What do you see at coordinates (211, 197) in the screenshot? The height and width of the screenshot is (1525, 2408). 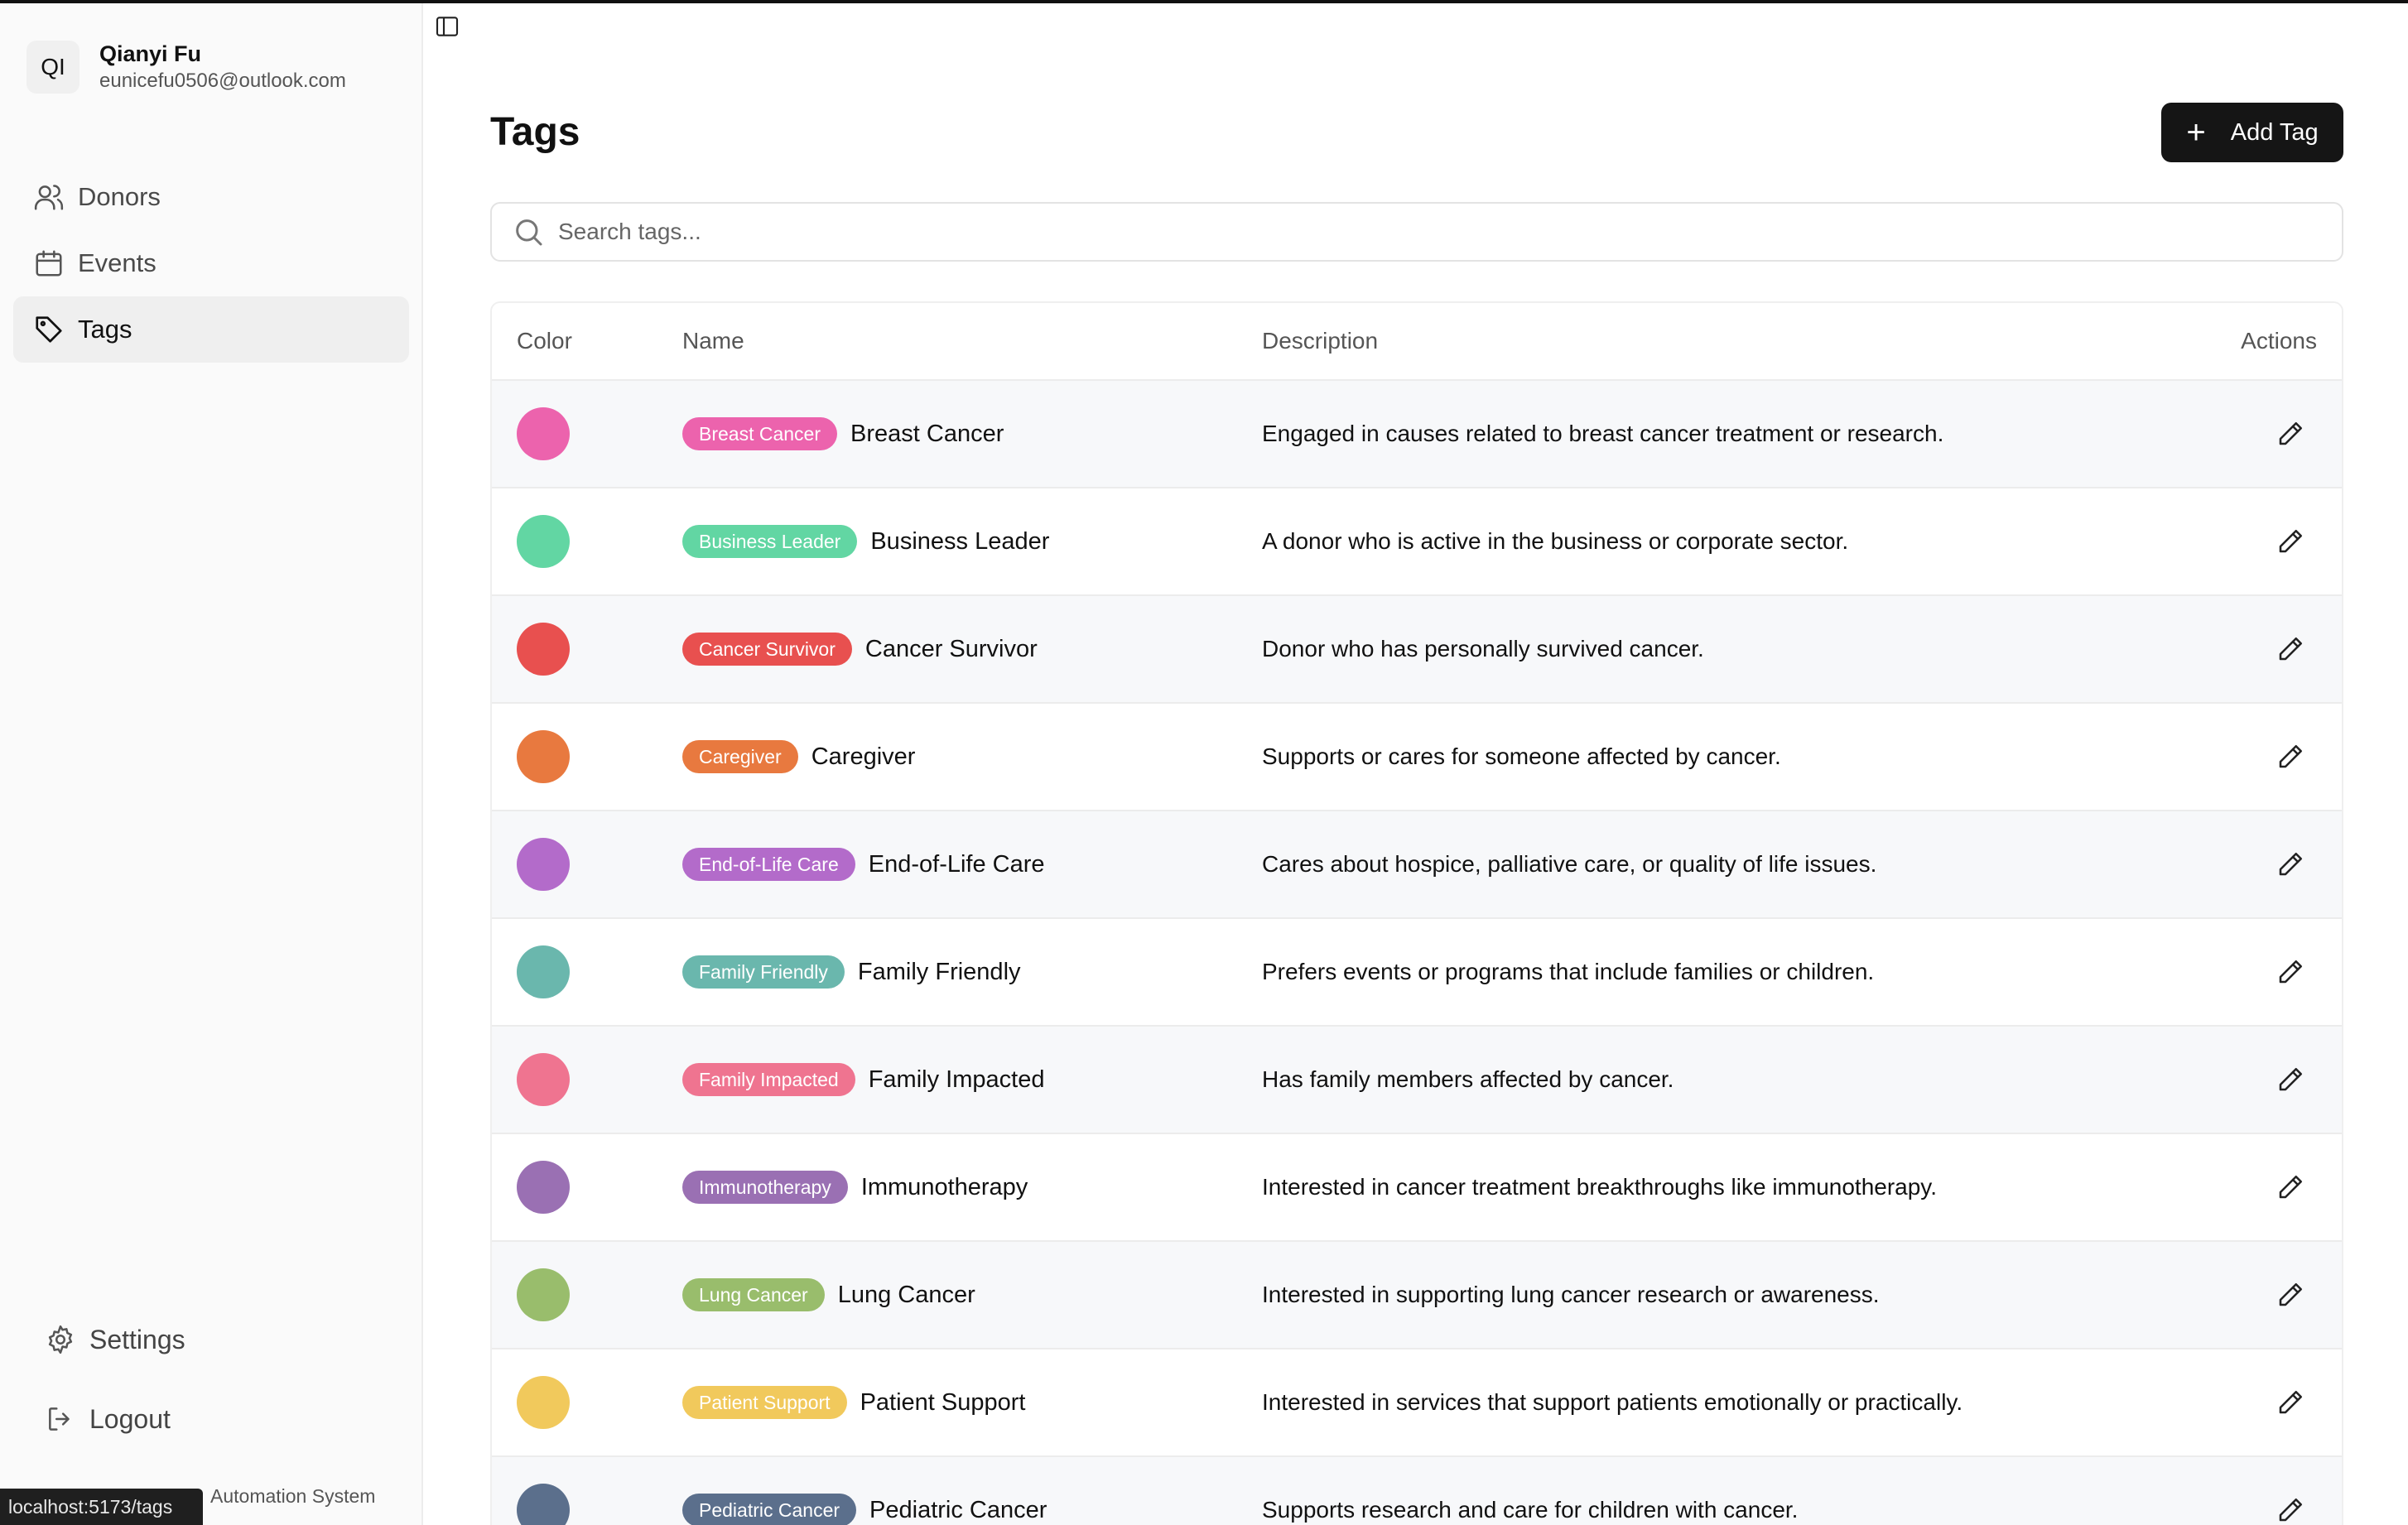 I see `sidebar-item-donors: Donors` at bounding box center [211, 197].